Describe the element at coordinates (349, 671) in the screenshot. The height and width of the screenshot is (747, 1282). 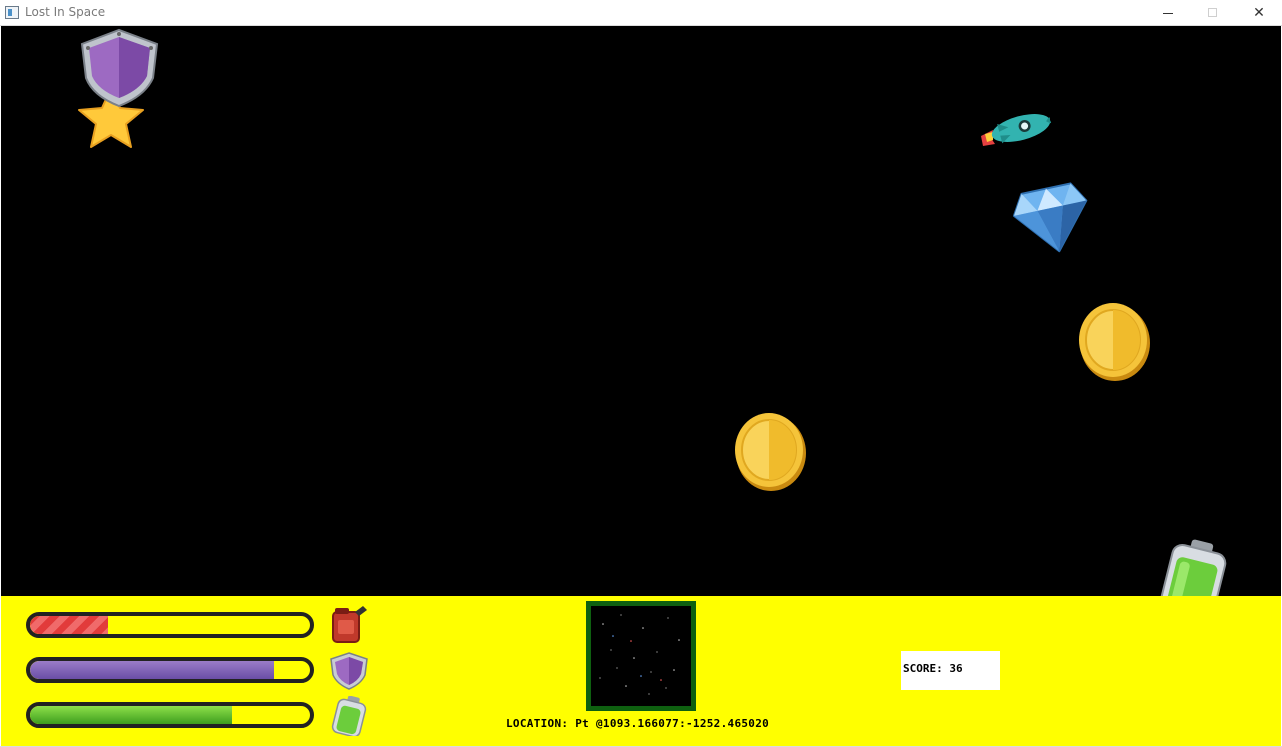
I see `shield-icon` at that location.